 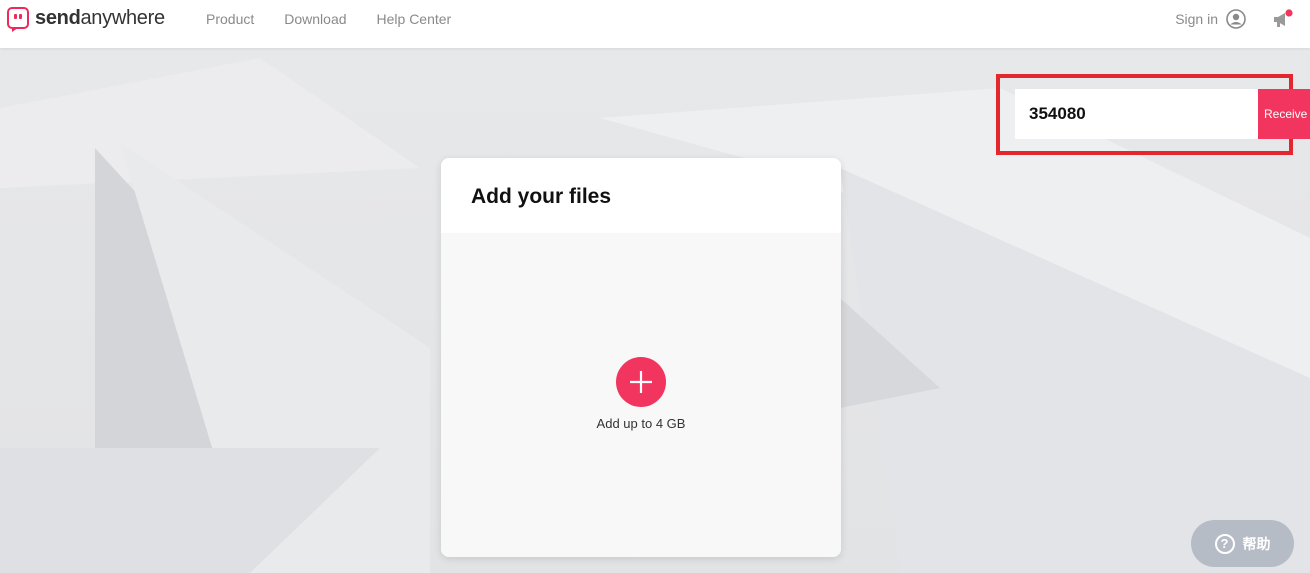 I want to click on receive-panel: Receive, so click(x=1162, y=114).